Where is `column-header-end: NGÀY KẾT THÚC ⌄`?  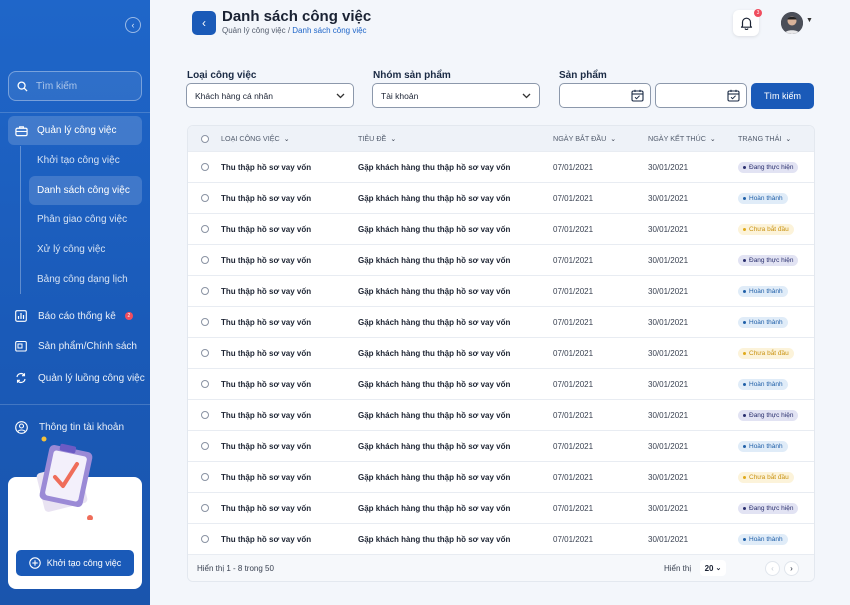
column-header-end: NGÀY KẾT THÚC ⌄ is located at coordinates (693, 138).